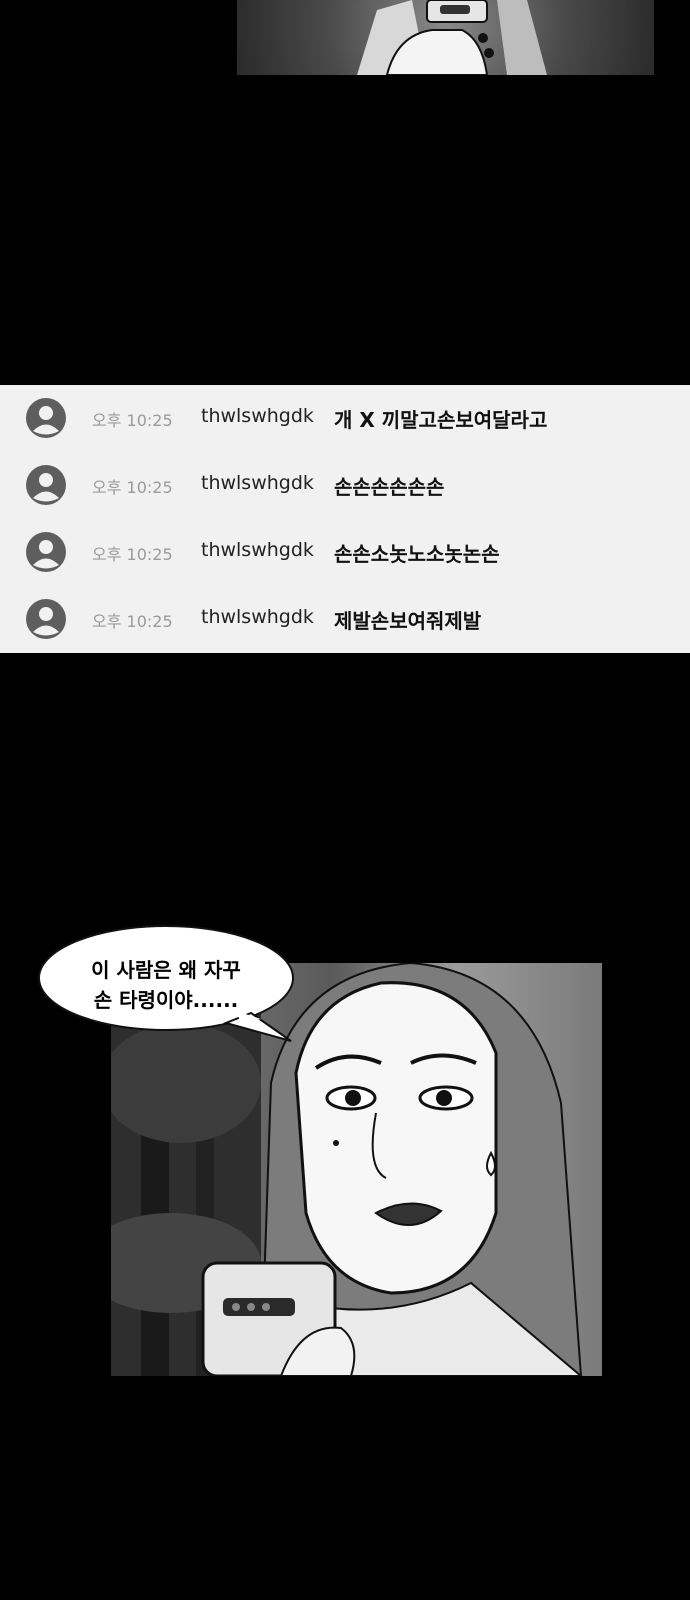 The height and width of the screenshot is (1600, 690). I want to click on chat-message: 오후 10:25 thwlswhgdk 손손손손손손, so click(345, 485).